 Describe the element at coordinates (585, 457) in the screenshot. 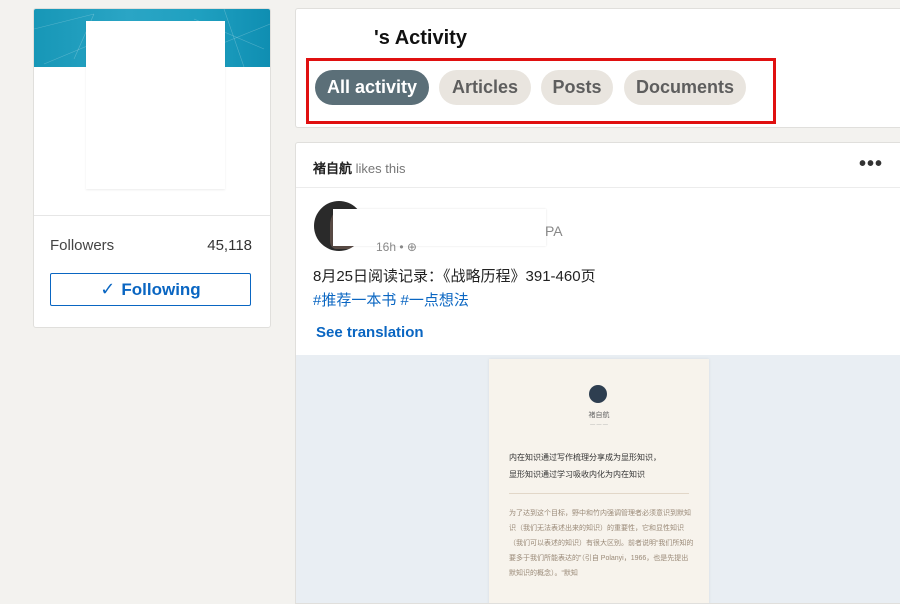

I see `document-heading-line-1: 内在知识通过写作梳理分享成为显形知识，` at that location.